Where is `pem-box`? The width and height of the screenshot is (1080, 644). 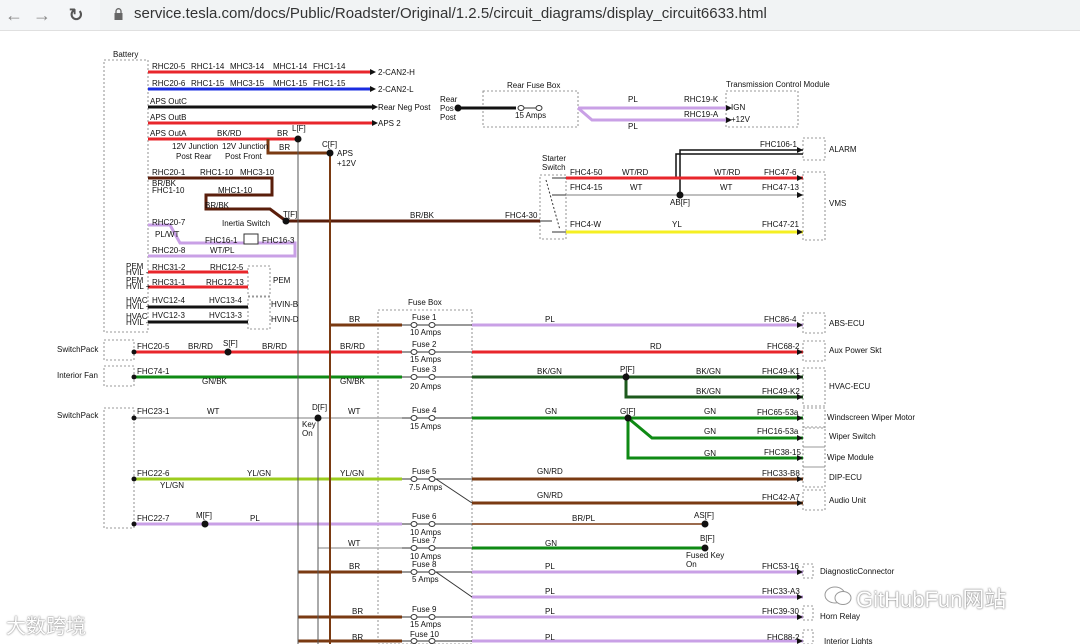 pem-box is located at coordinates (259, 281).